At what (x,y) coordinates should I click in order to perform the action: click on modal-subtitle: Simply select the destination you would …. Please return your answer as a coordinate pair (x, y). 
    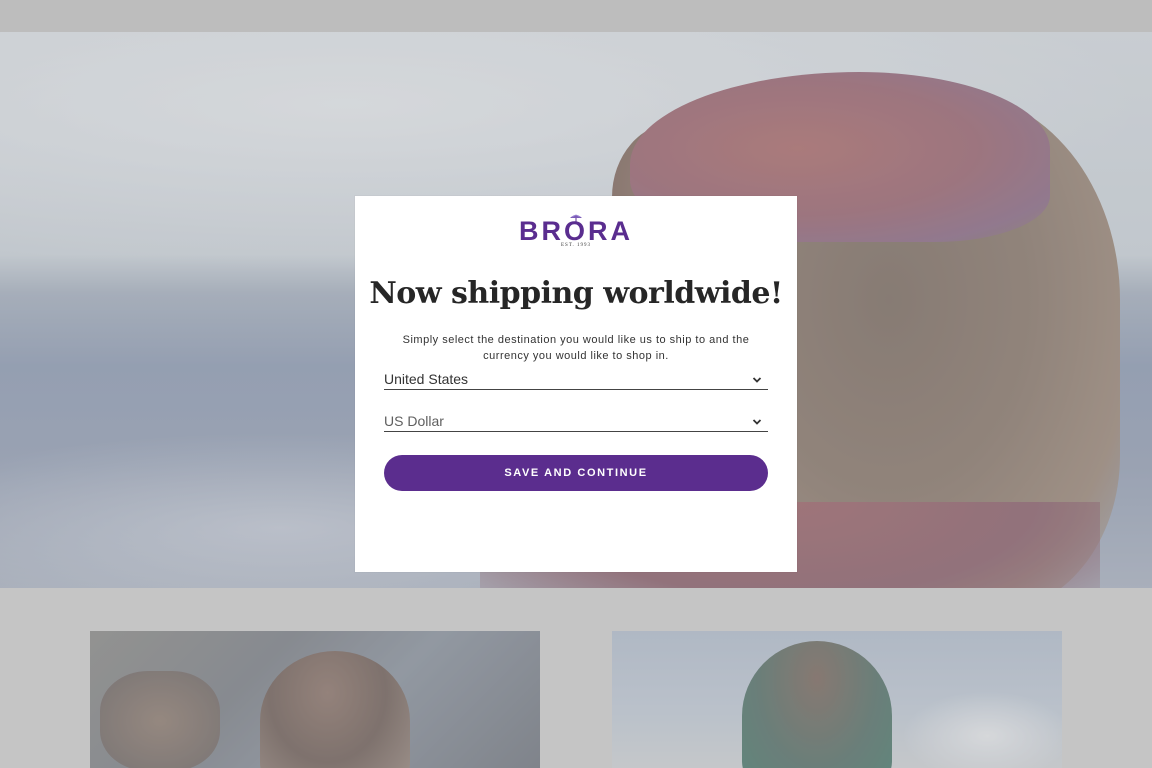
    Looking at the image, I should click on (576, 348).